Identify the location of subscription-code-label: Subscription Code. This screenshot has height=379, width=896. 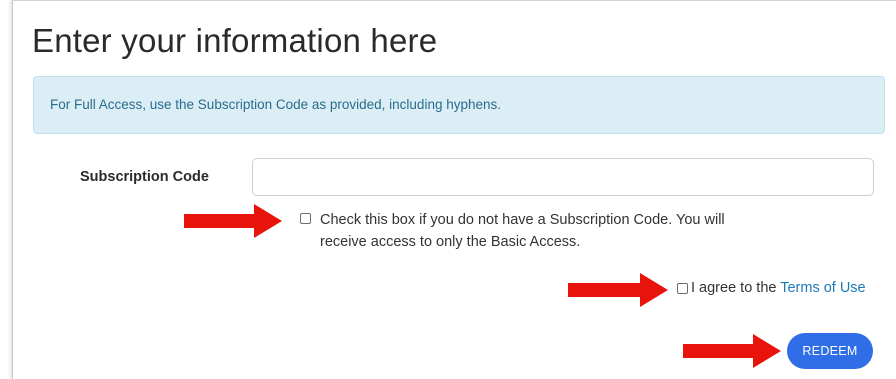
(144, 177).